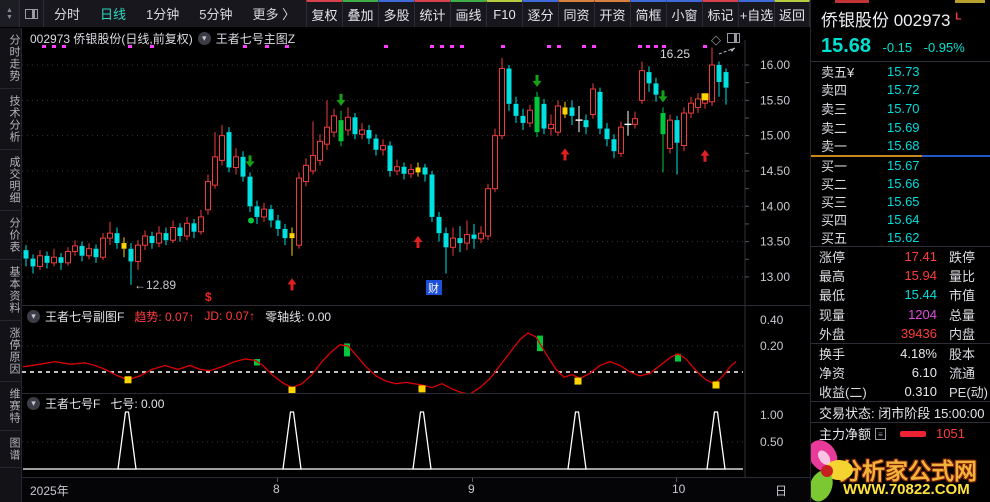  I want to click on svg-text: 14.00, so click(775, 206).